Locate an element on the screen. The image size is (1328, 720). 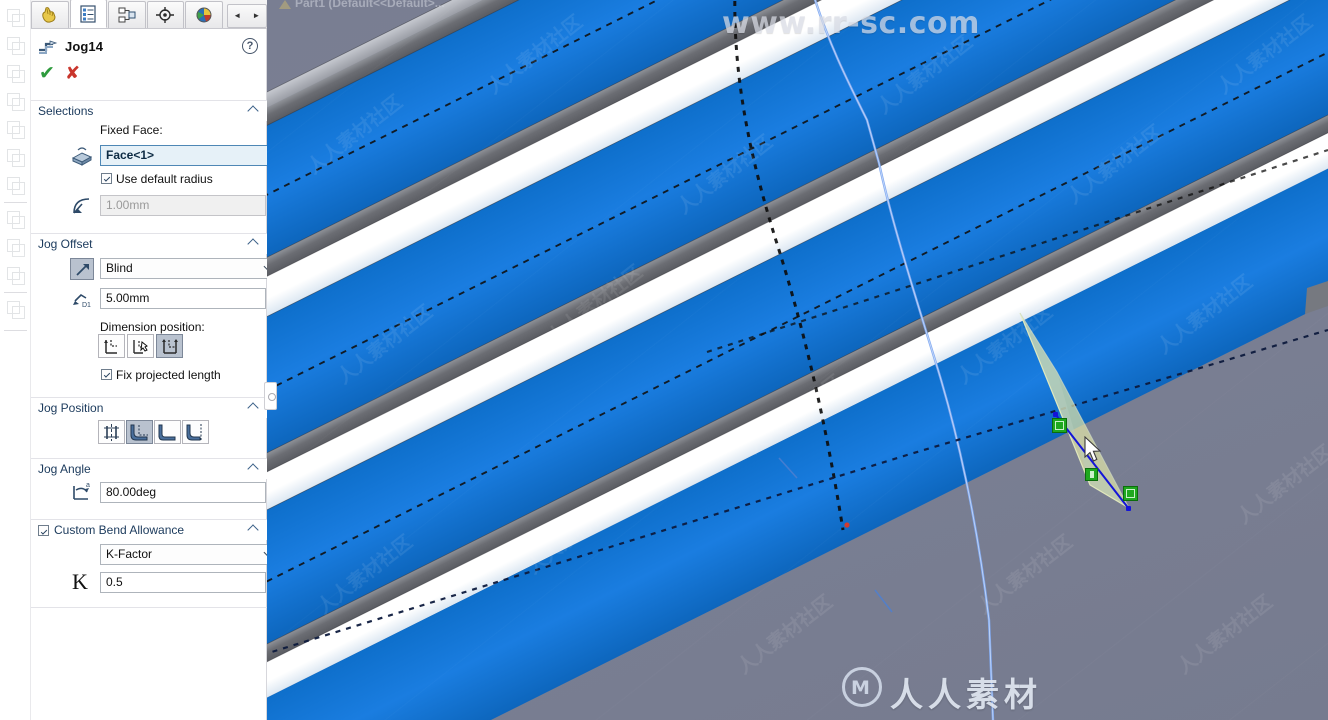
property-list-icon is located at coordinates (88, 13).